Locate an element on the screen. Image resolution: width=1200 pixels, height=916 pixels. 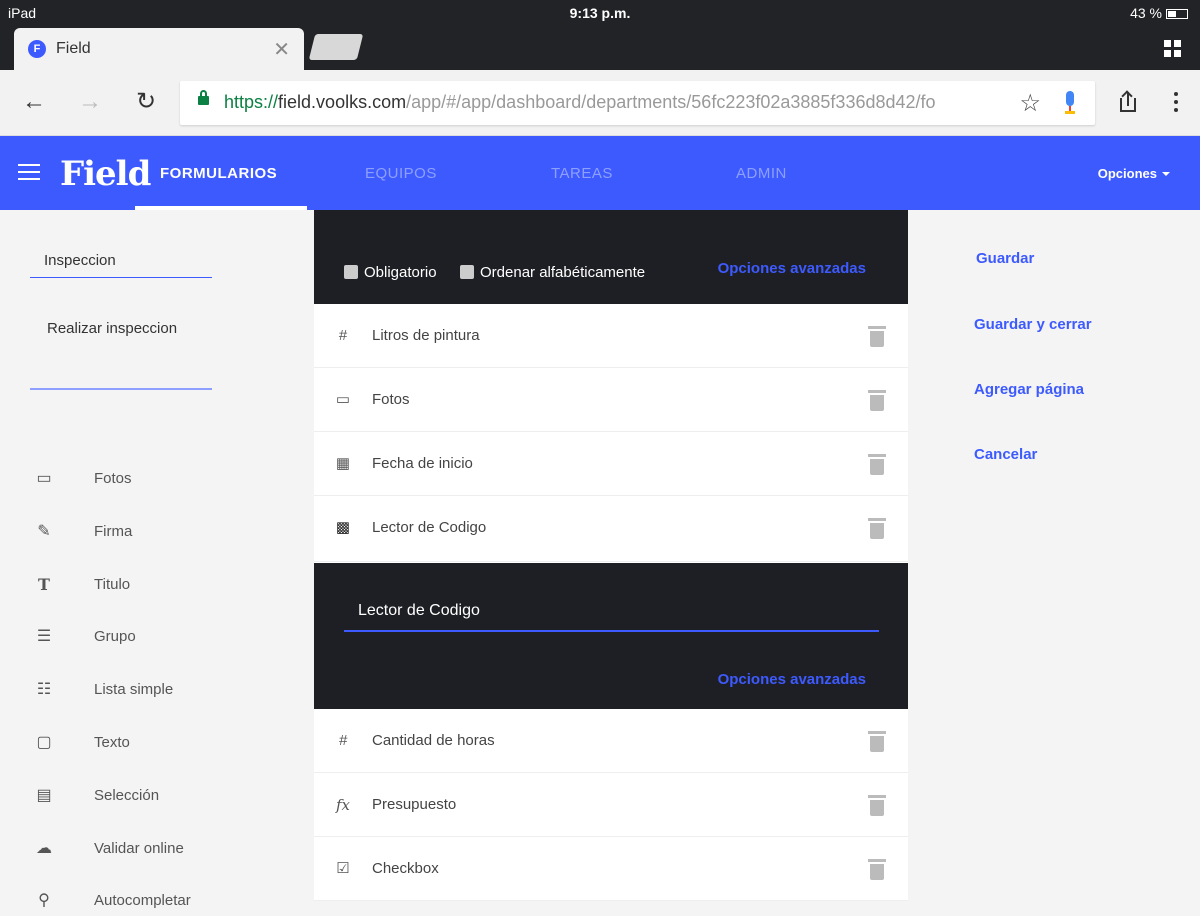
palette-item-texto: ▢ Texto is located at coordinates (160, 743).